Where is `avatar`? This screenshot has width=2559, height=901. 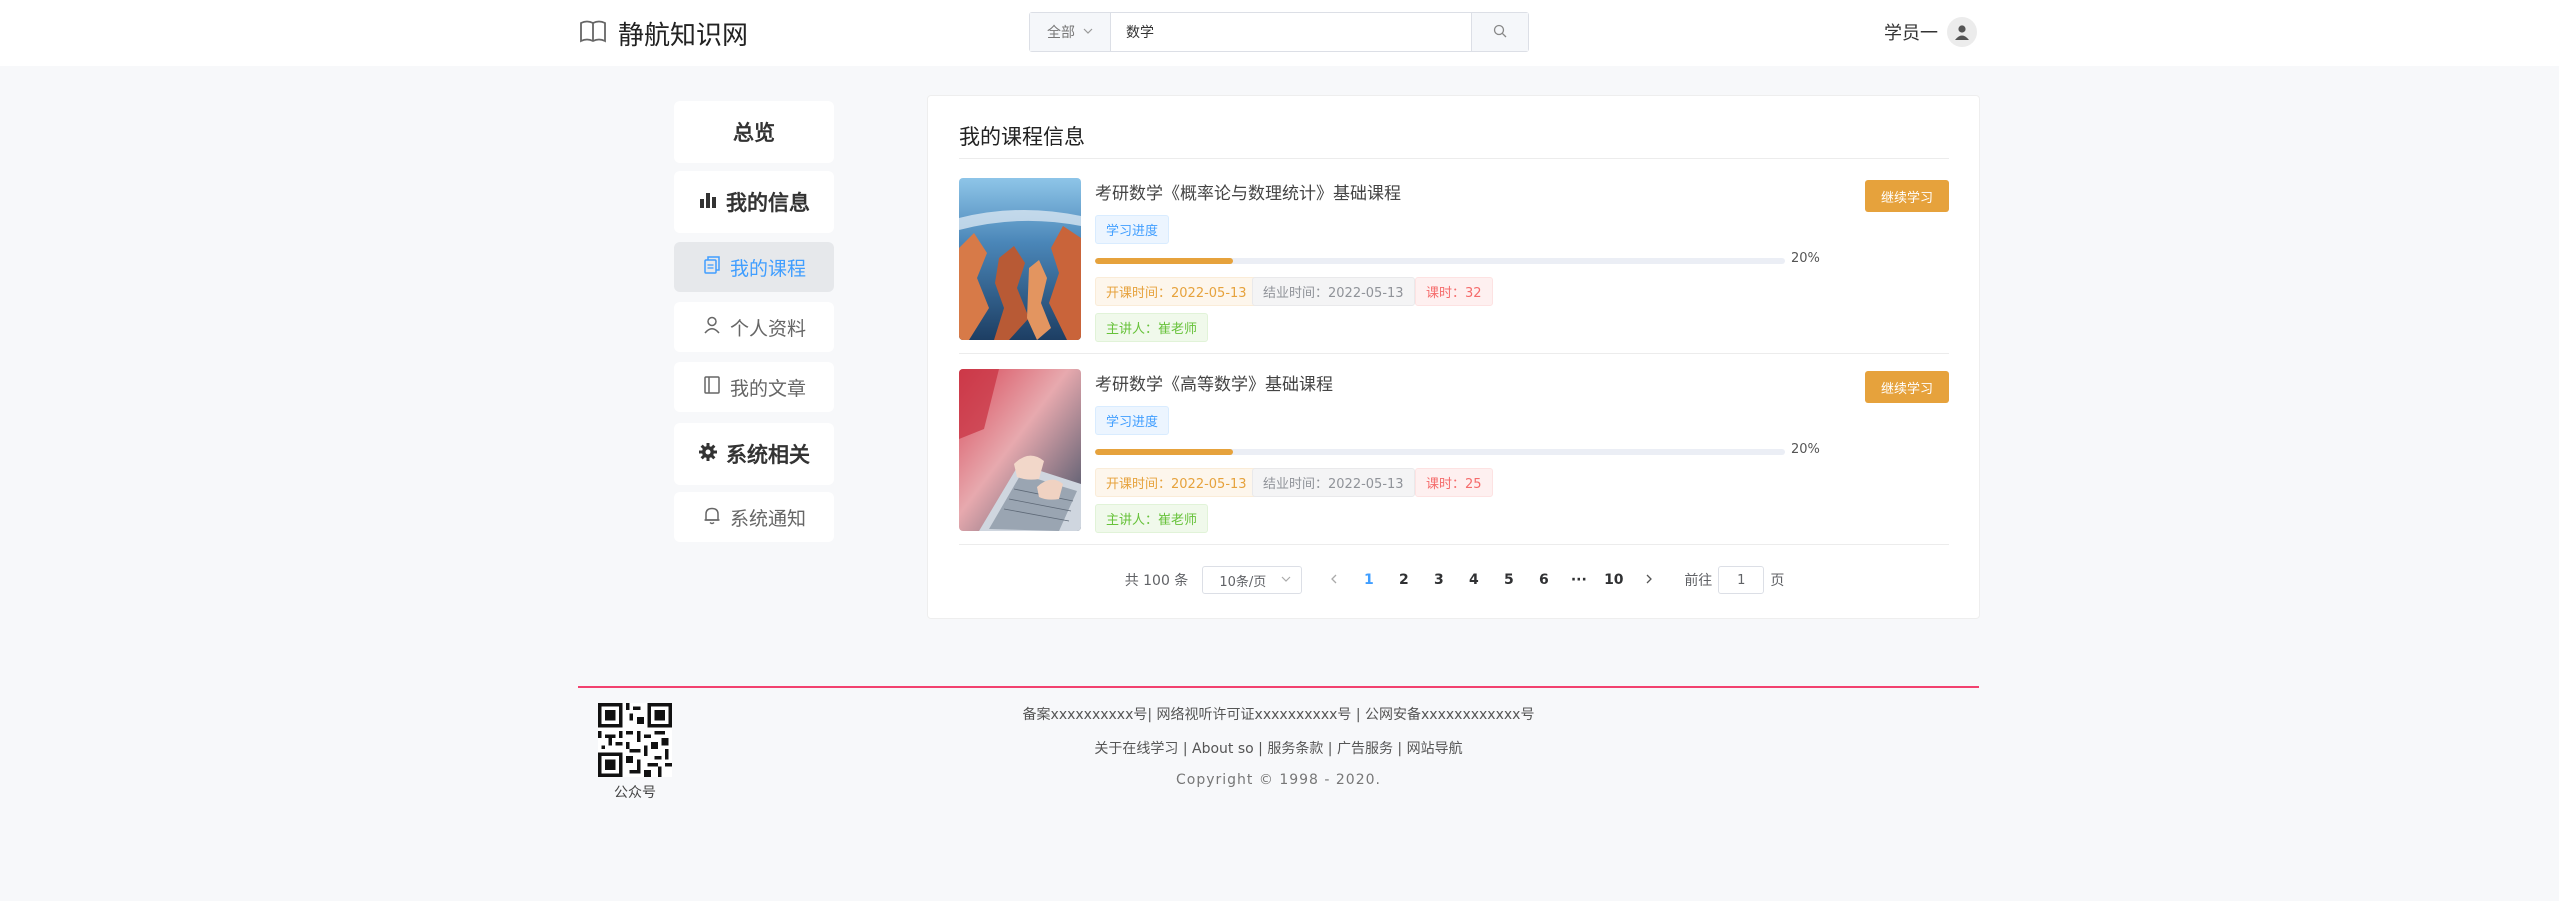
avatar is located at coordinates (1962, 32).